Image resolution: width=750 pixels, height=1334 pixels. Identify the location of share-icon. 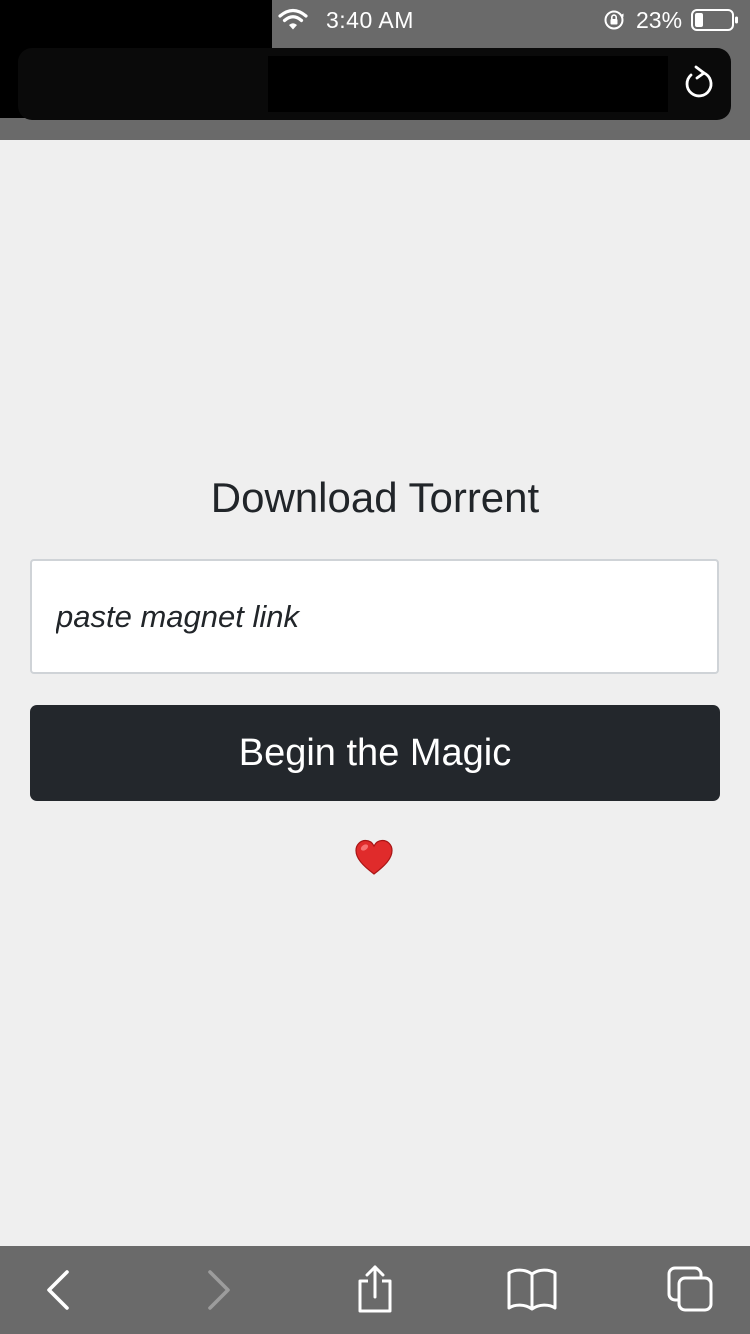
(375, 1290).